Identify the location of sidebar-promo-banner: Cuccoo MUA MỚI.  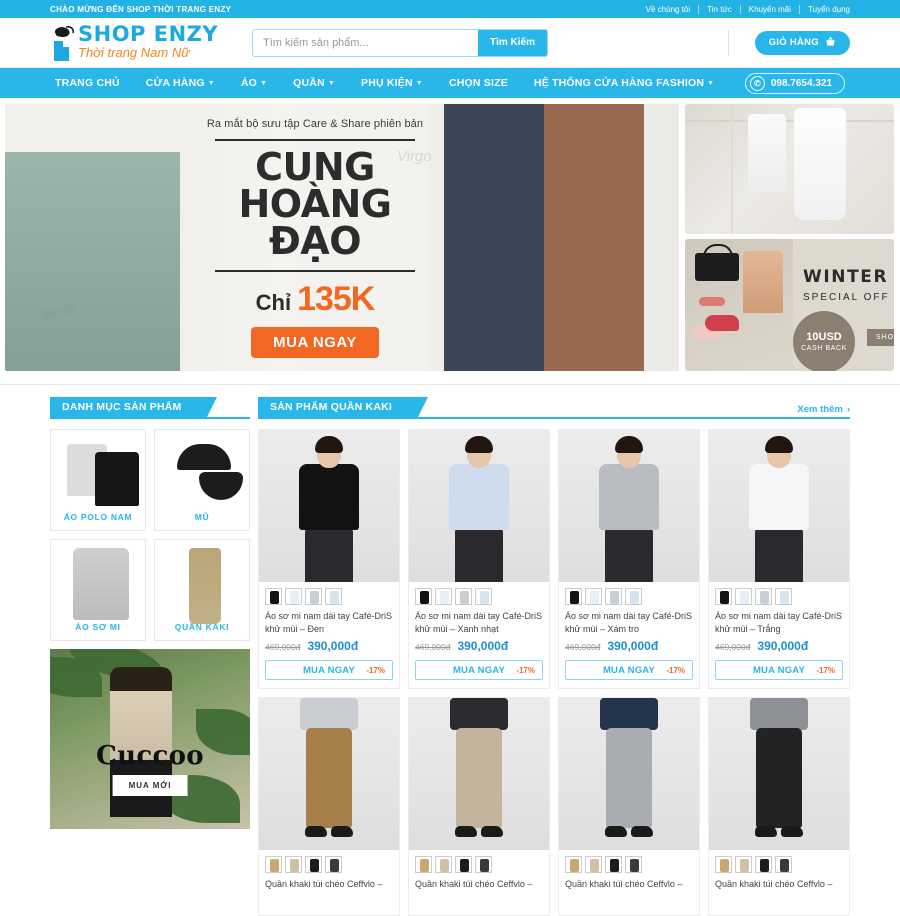
(150, 739).